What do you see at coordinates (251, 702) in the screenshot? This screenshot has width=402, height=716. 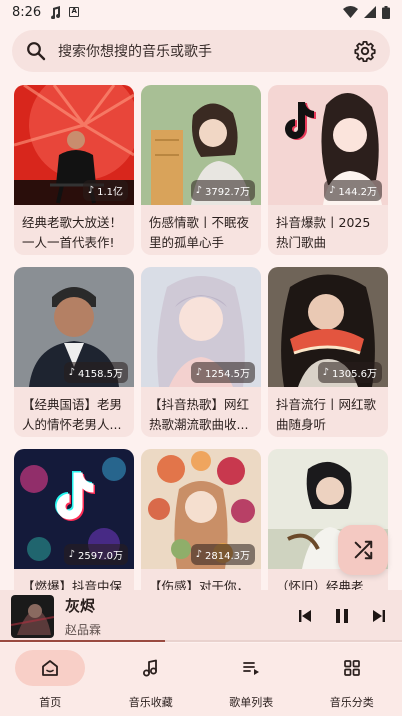 I see `nav-label: 歌单列表` at bounding box center [251, 702].